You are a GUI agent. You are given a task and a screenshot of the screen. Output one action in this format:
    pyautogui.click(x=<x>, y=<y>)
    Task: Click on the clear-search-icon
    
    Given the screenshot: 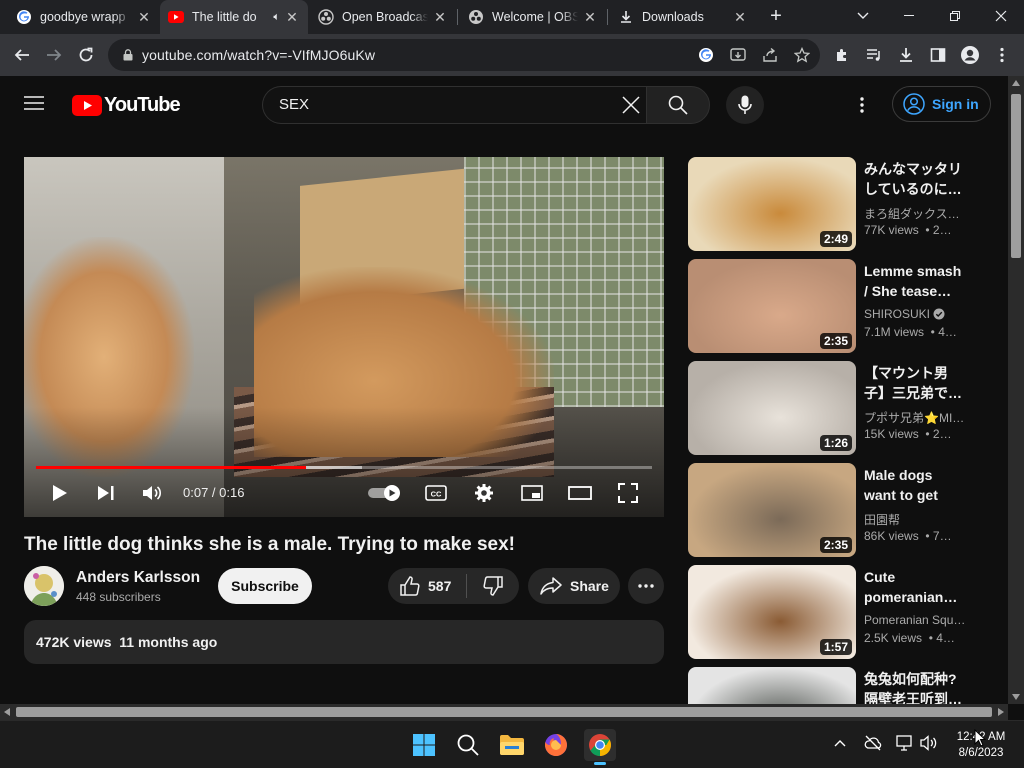 What is the action you would take?
    pyautogui.click(x=631, y=105)
    